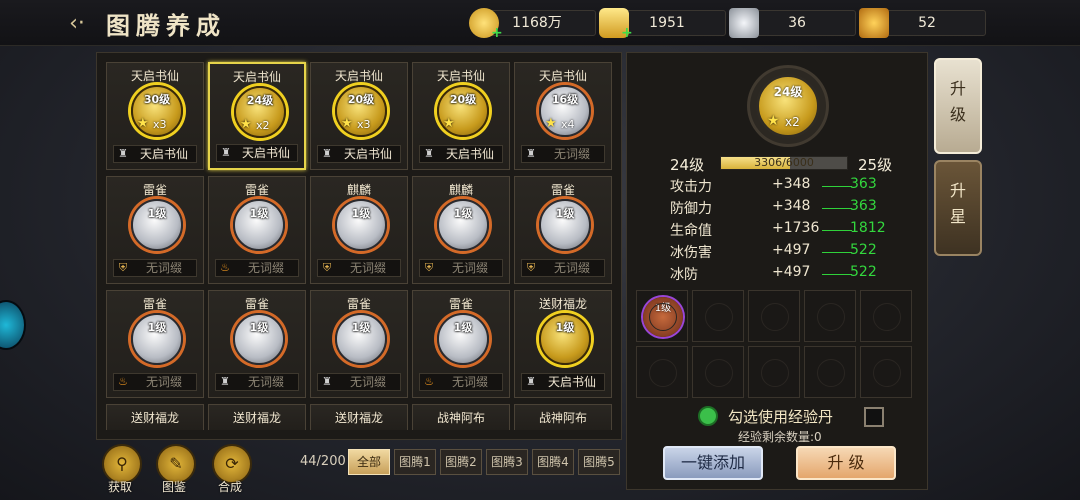  Describe the element at coordinates (846, 463) in the screenshot. I see `upgrade-button: 升 级` at that location.